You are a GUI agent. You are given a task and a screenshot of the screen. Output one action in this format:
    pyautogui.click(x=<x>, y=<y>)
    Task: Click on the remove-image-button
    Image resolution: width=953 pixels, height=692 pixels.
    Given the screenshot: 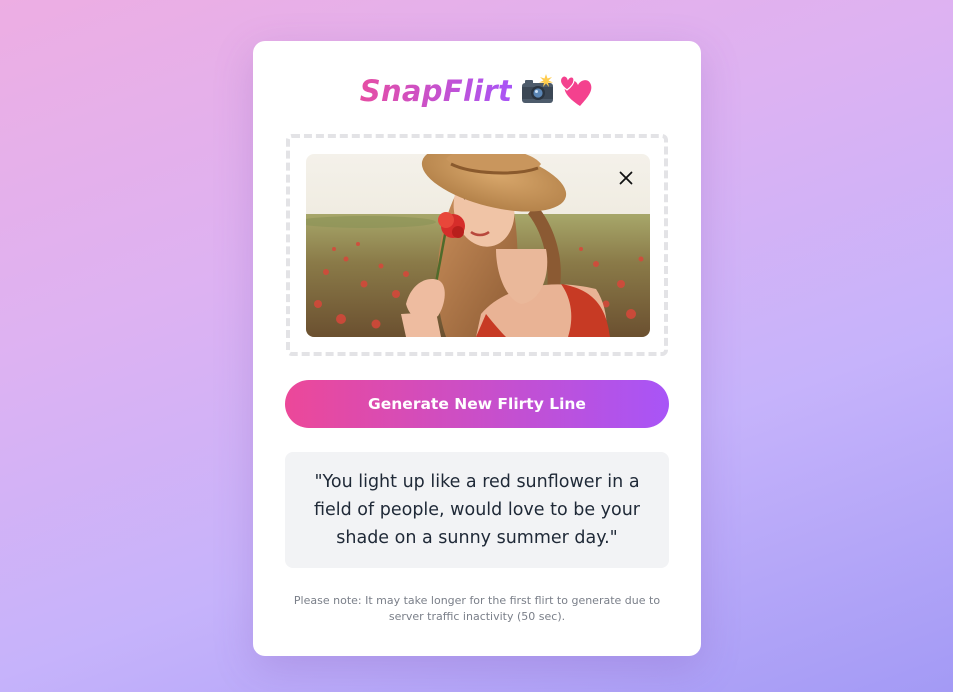 What is the action you would take?
    pyautogui.click(x=626, y=178)
    